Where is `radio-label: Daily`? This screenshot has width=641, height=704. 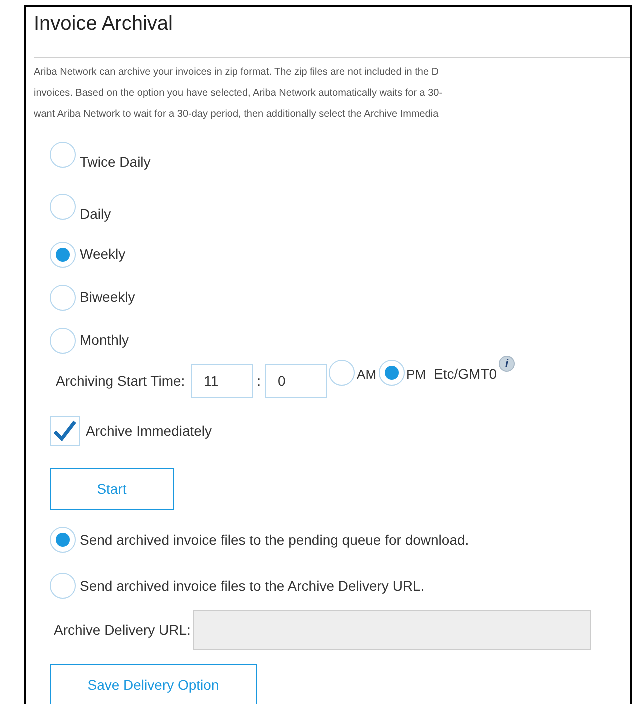
radio-label: Daily is located at coordinates (96, 214).